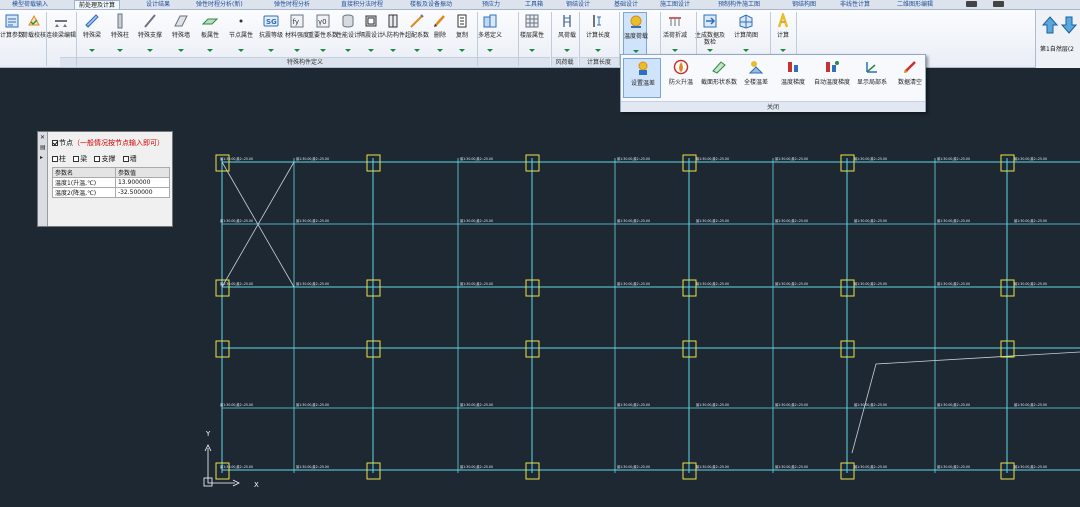  Describe the element at coordinates (61, 34) in the screenshot. I see `continuous-beam-button: 连续梁编辑` at that location.